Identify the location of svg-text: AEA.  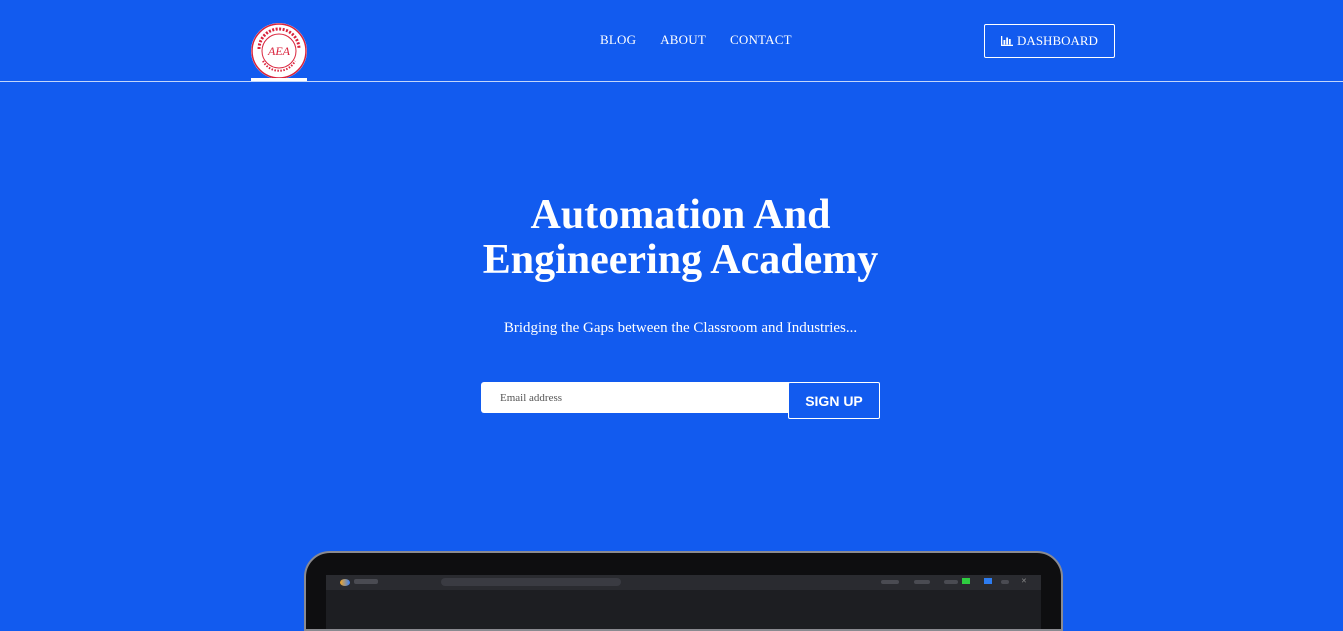
(279, 51).